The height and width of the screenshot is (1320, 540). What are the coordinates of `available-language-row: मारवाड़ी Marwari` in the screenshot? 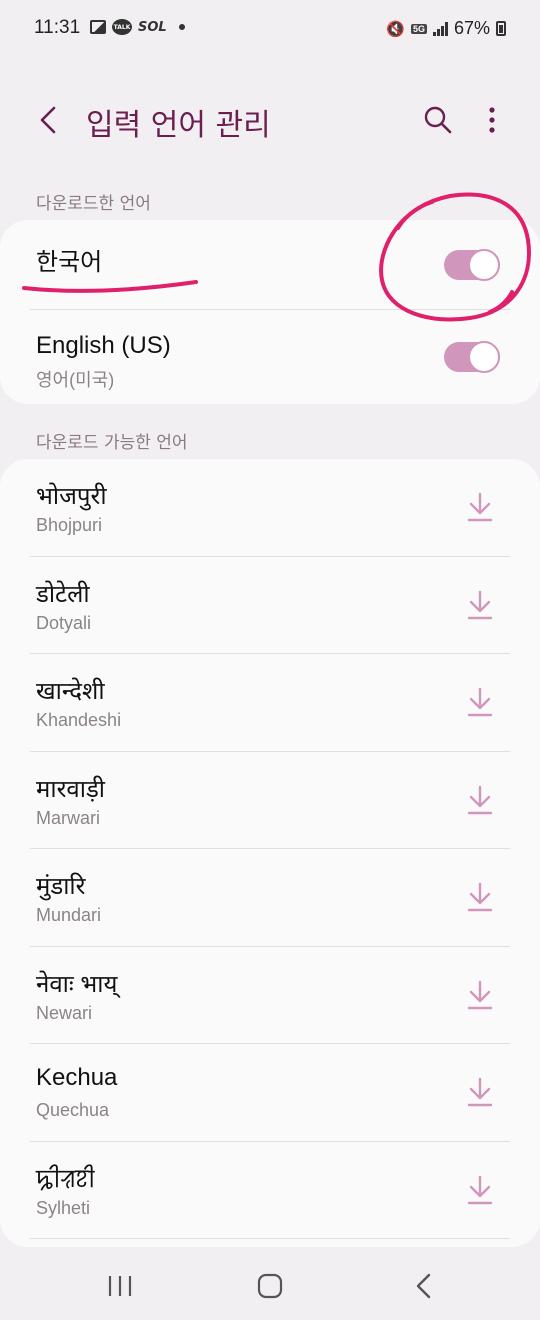 It's located at (270, 801).